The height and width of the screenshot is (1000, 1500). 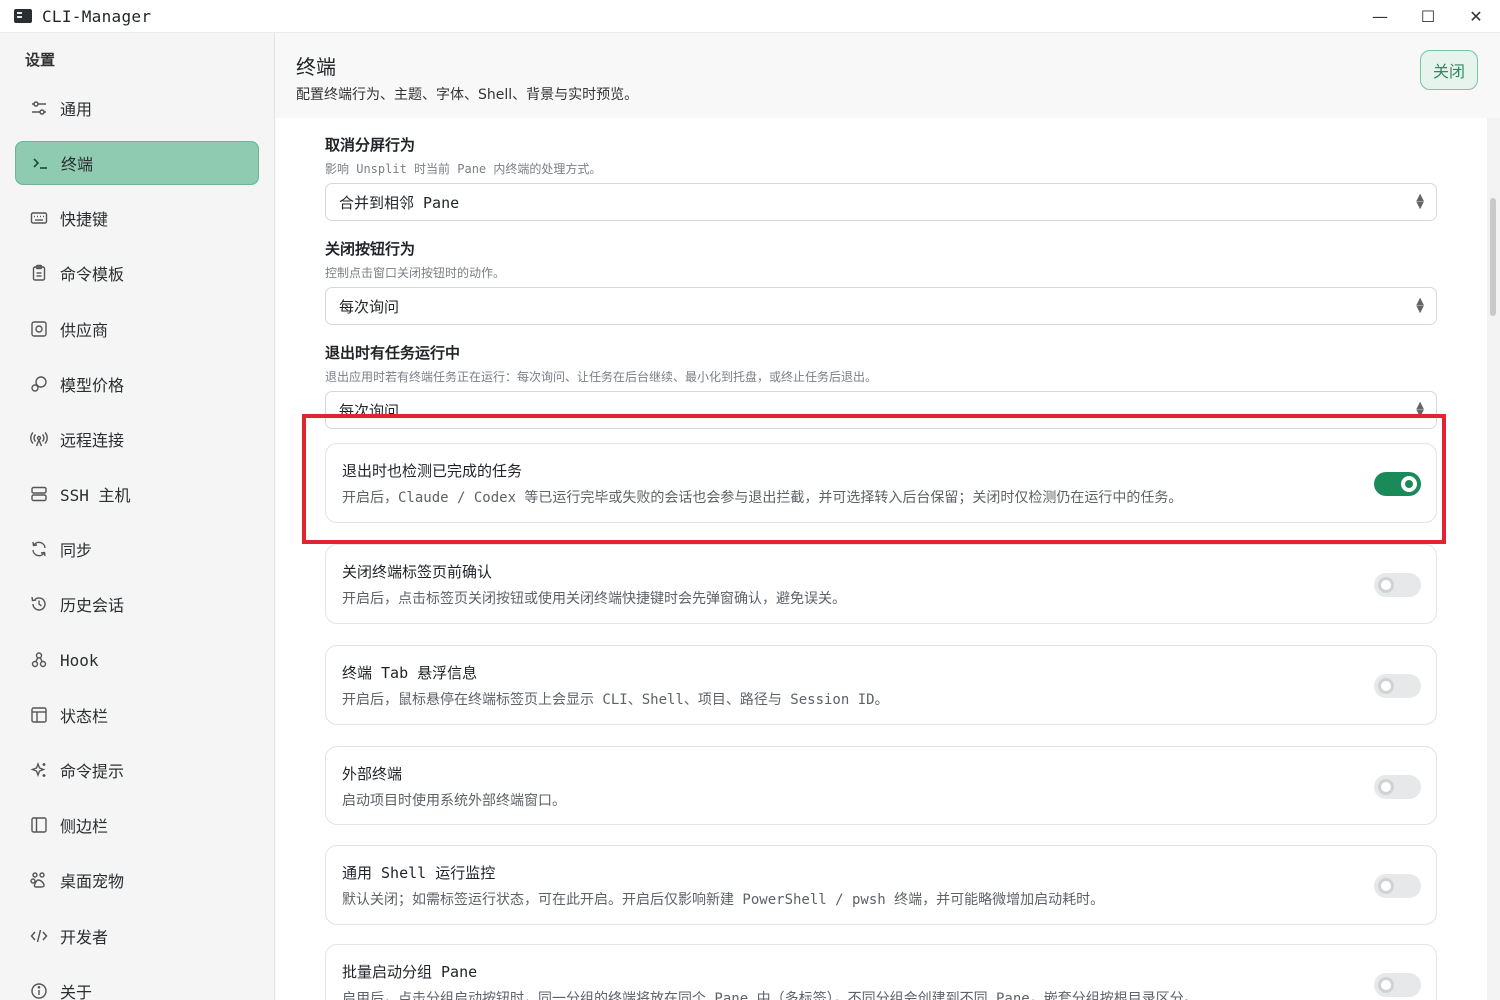 I want to click on sidebar-item-shortcuts: 快捷键, so click(x=137, y=218).